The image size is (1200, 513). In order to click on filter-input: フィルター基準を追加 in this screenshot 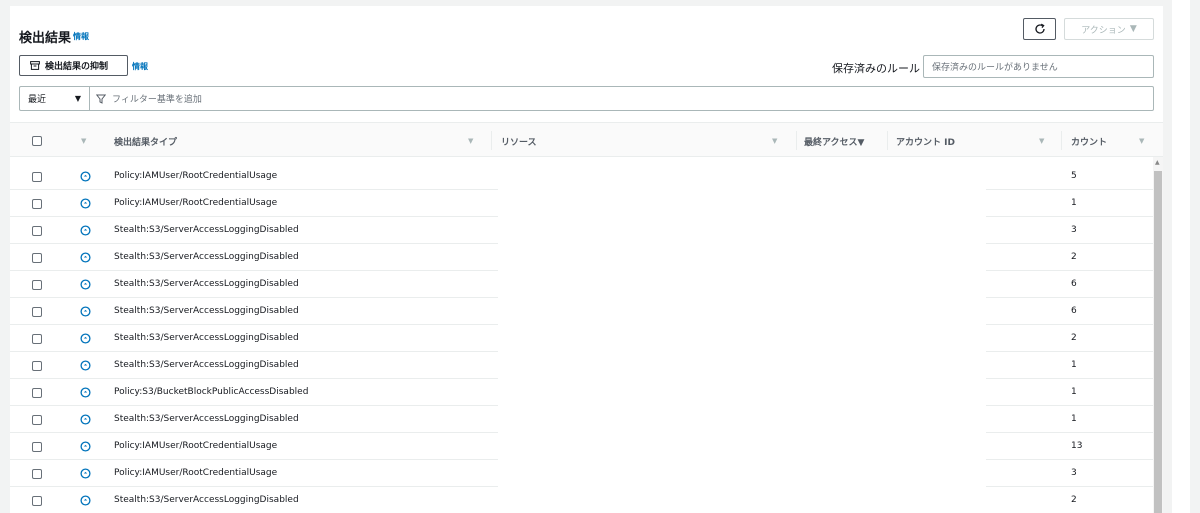, I will do `click(146, 98)`.